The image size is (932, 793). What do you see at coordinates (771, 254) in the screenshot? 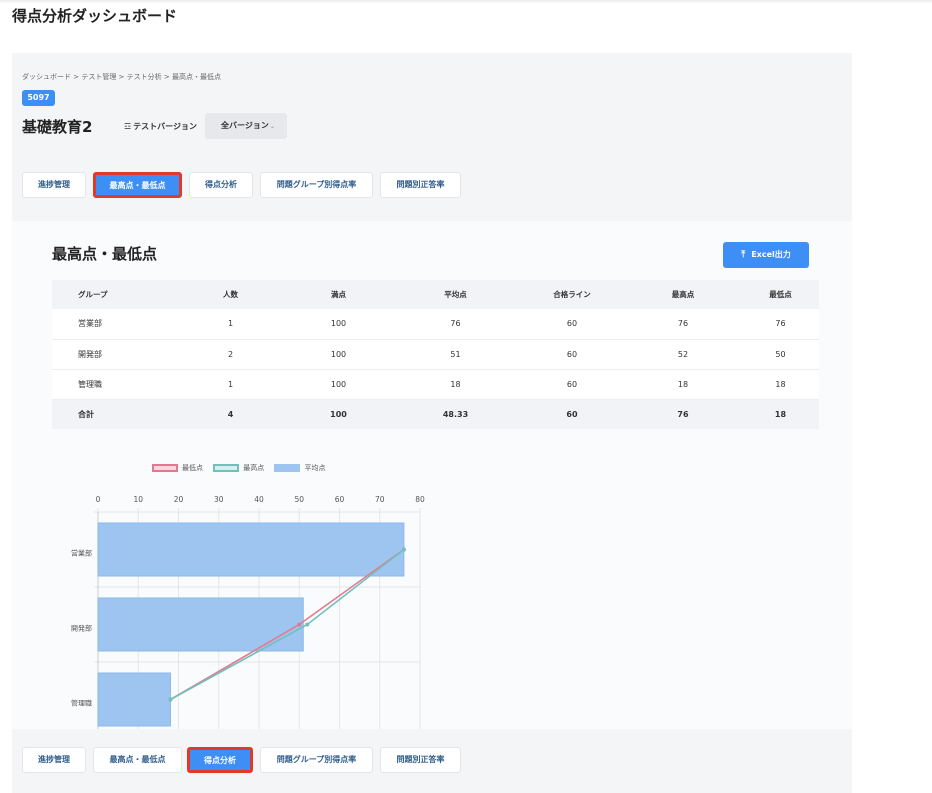
I see `excel-export-label: Excel出力` at bounding box center [771, 254].